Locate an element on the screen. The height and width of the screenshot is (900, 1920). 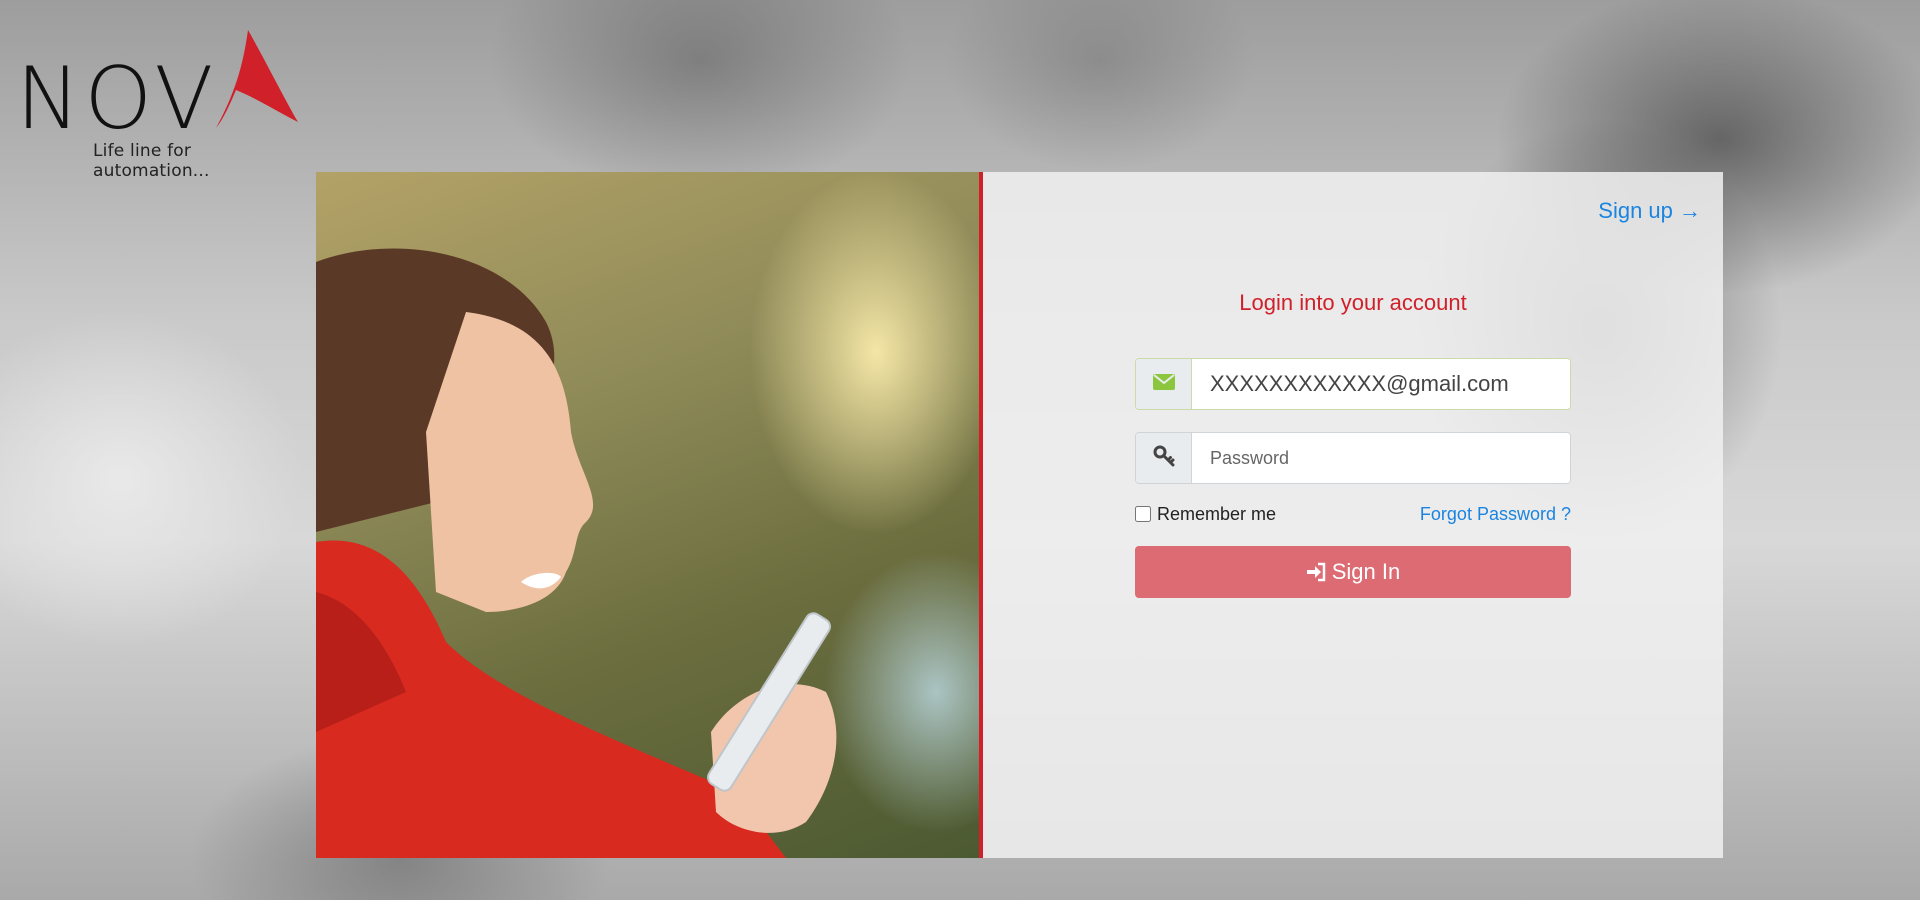
password-input-group is located at coordinates (1353, 458).